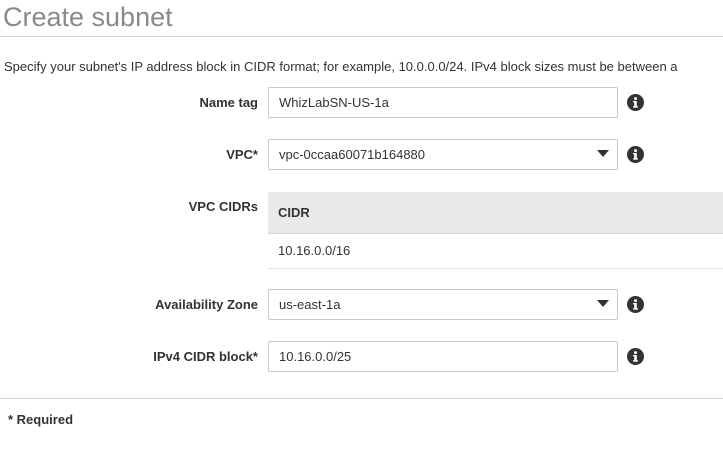 Image resolution: width=723 pixels, height=464 pixels. Describe the element at coordinates (242, 154) in the screenshot. I see `vpc-label: VPC*` at that location.